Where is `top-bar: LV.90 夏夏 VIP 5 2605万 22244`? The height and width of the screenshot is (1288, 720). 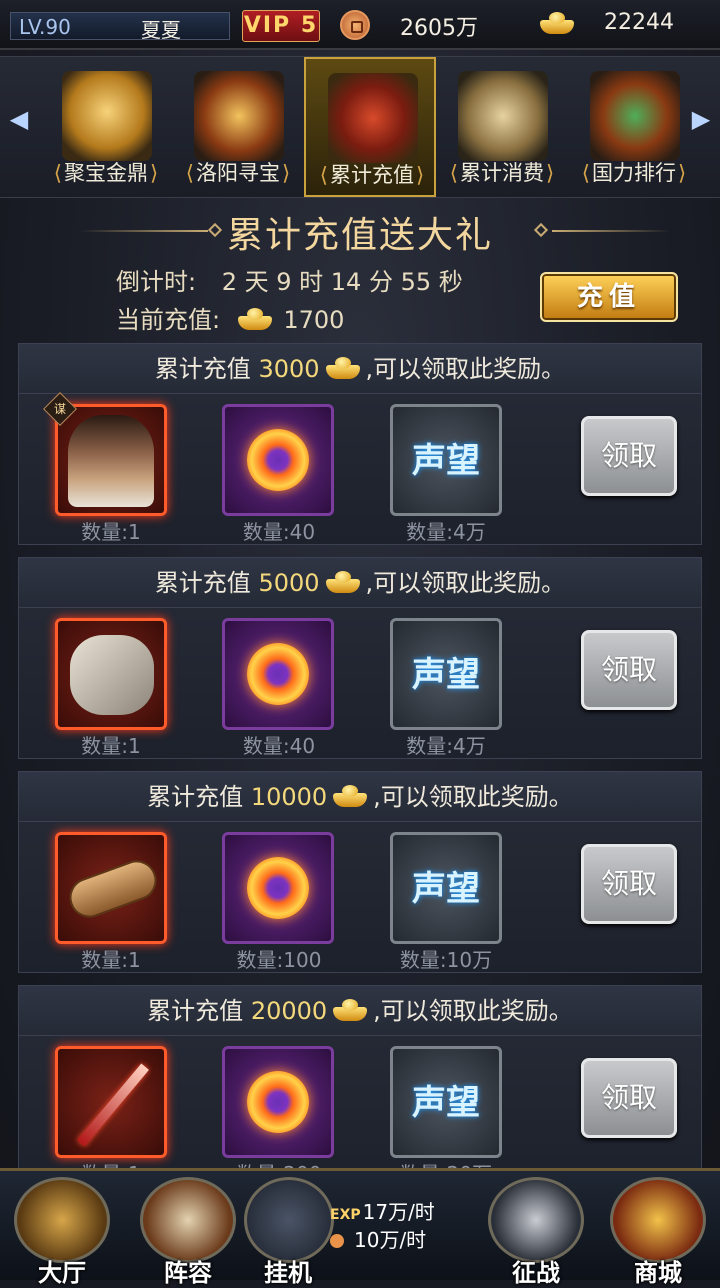
top-bar: LV.90 夏夏 VIP 5 2605万 22244 is located at coordinates (360, 25).